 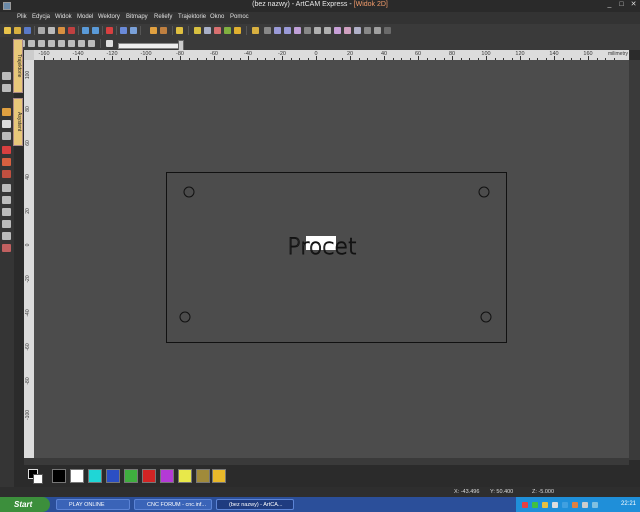 What do you see at coordinates (18, 66) in the screenshot?
I see `tab-trajektorie: Trajektorie` at bounding box center [18, 66].